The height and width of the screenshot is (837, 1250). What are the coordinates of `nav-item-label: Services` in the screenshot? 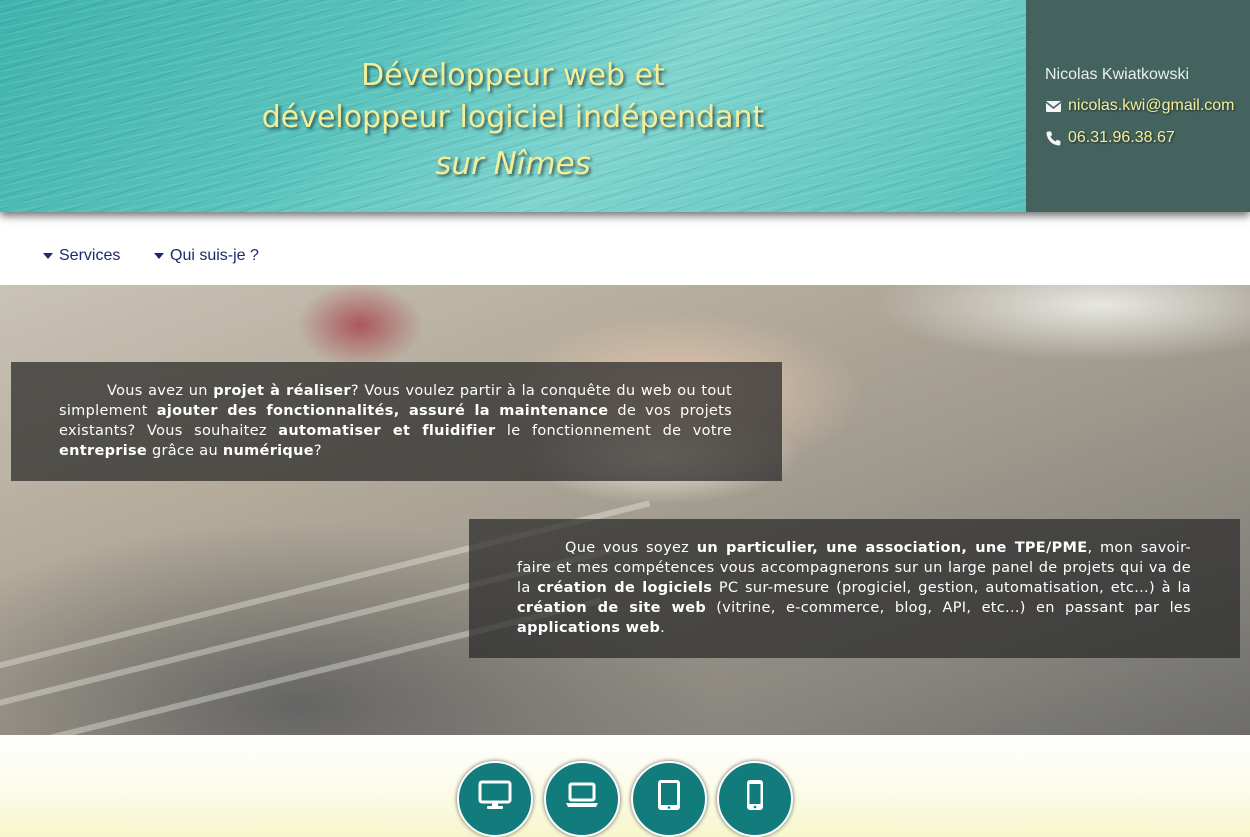 It's located at (90, 255).